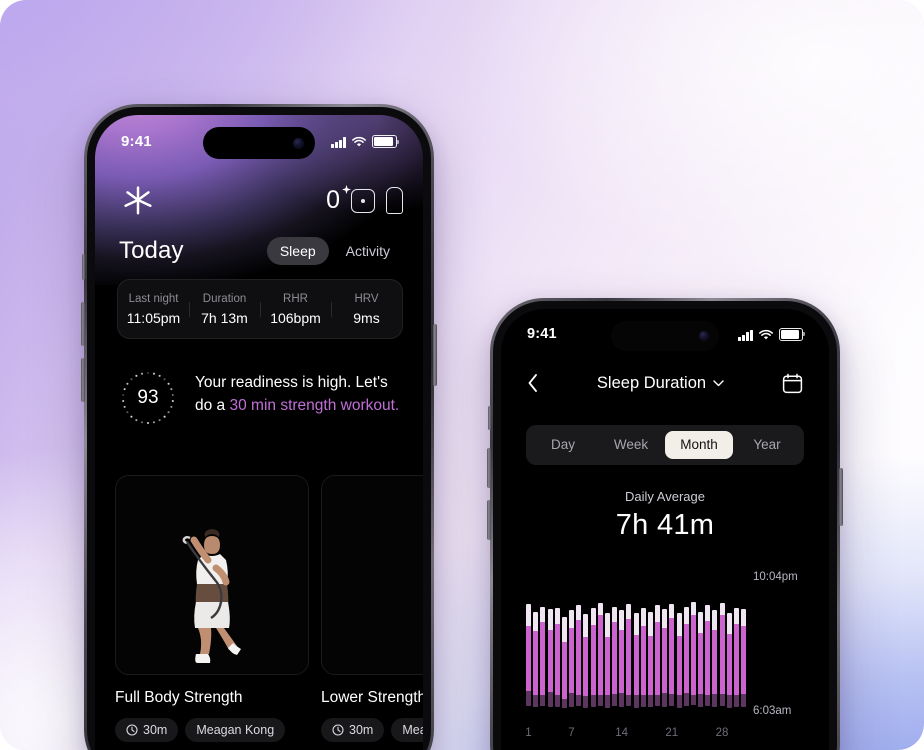 Image resolution: width=924 pixels, height=750 pixels. I want to click on readiness-link: 30 min strength workout., so click(314, 405).